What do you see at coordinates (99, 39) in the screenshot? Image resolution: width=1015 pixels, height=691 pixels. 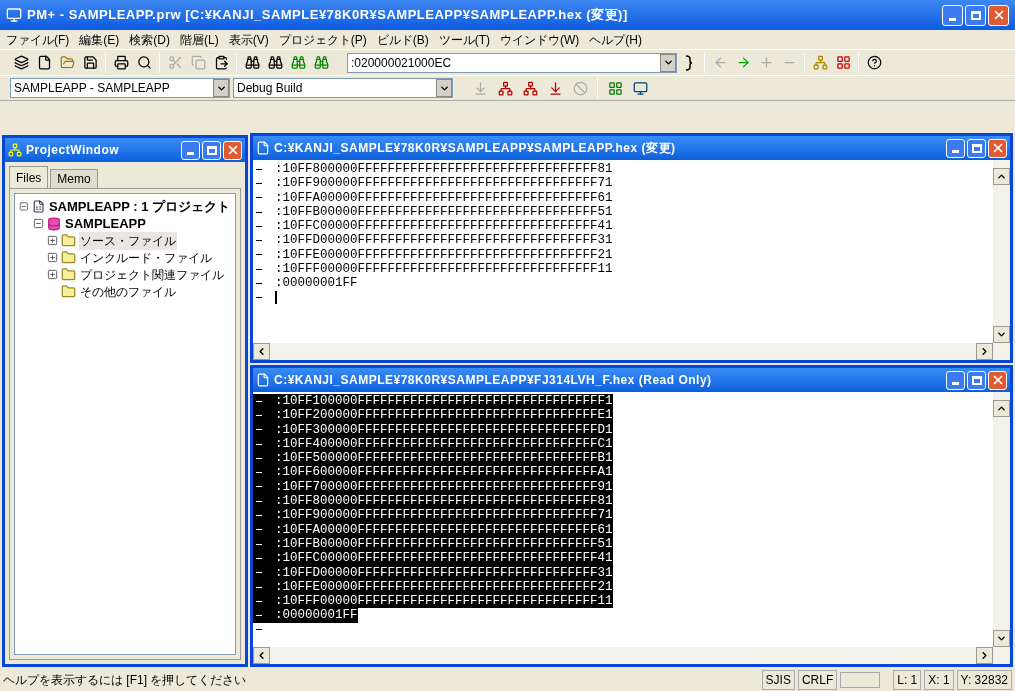 I see `menu-item: 編集(E)` at bounding box center [99, 39].